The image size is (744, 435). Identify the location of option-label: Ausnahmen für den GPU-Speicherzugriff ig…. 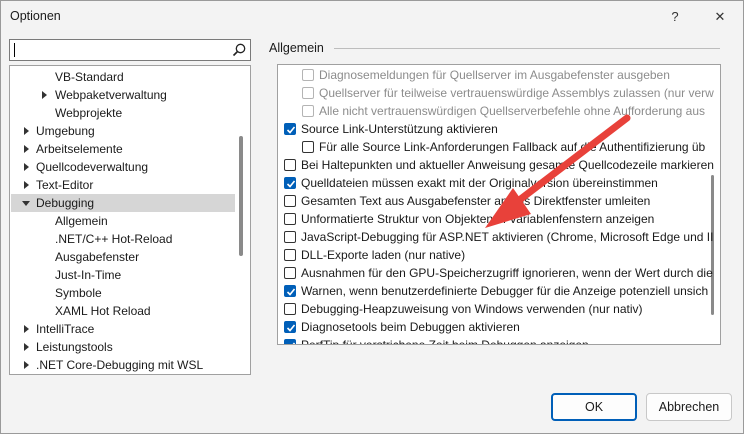
(507, 273).